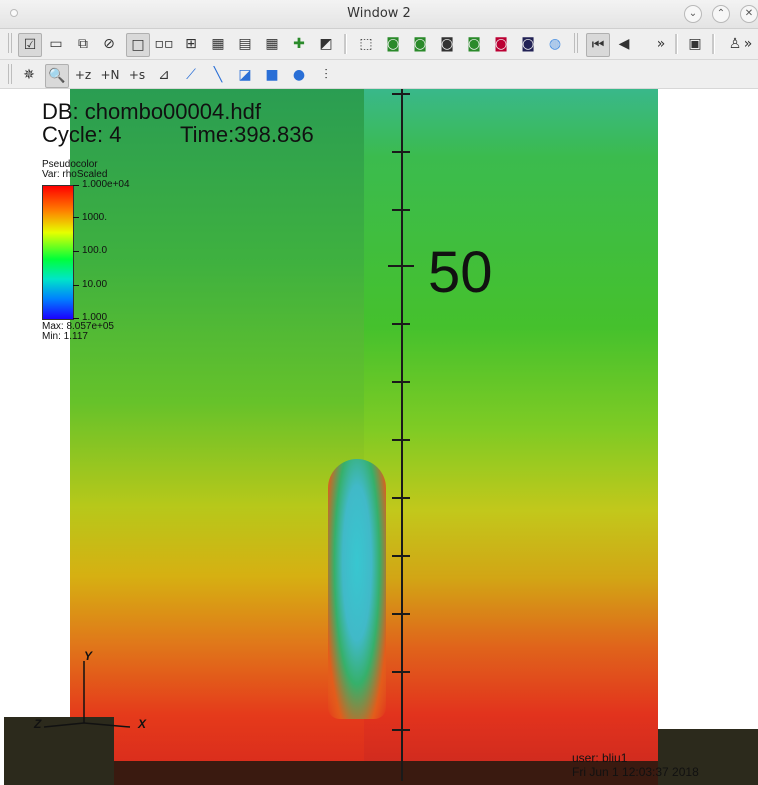  I want to click on axis-line, so click(402, 435).